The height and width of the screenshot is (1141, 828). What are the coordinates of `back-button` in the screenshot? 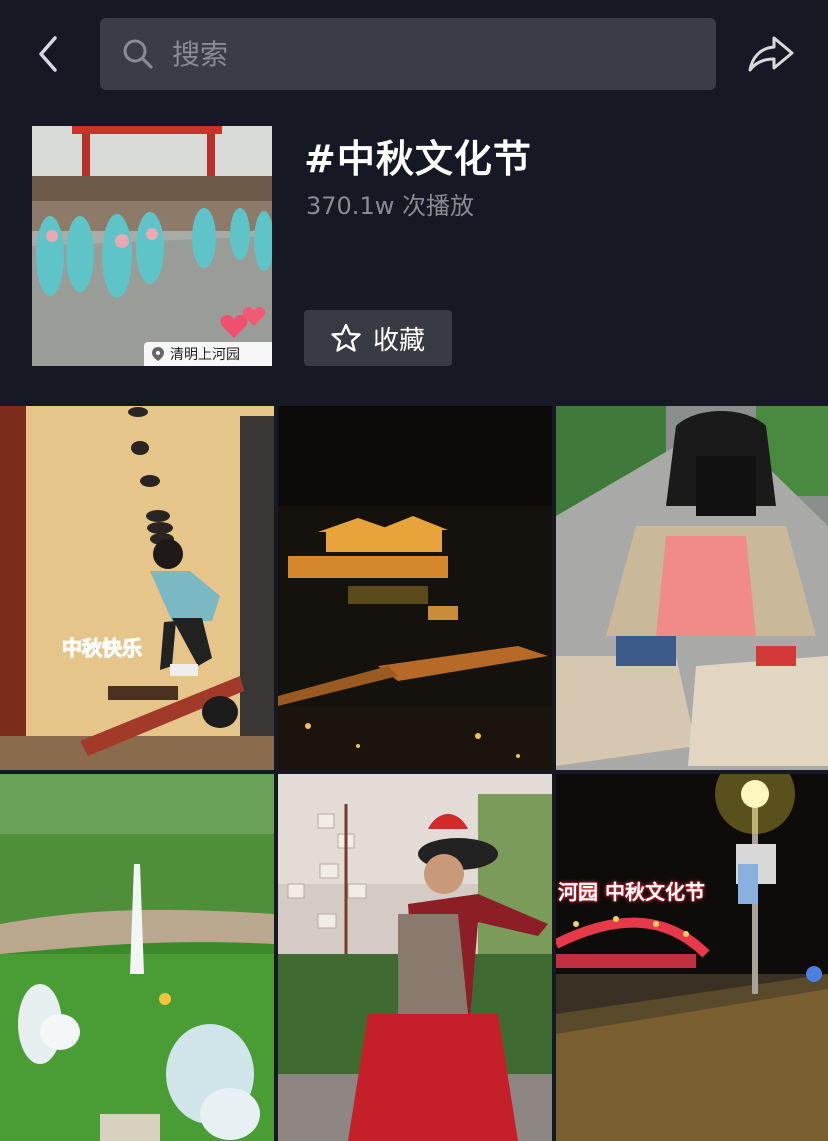 It's located at (48, 54).